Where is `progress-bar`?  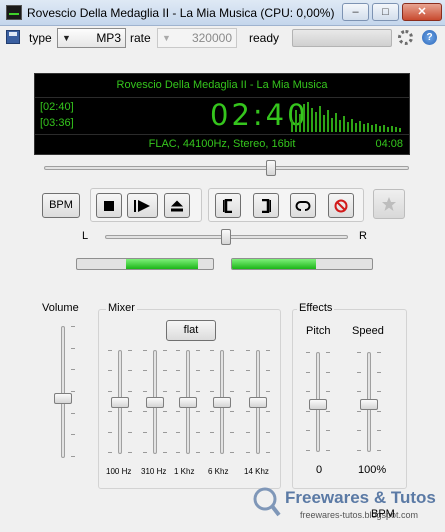
progress-bar is located at coordinates (342, 38).